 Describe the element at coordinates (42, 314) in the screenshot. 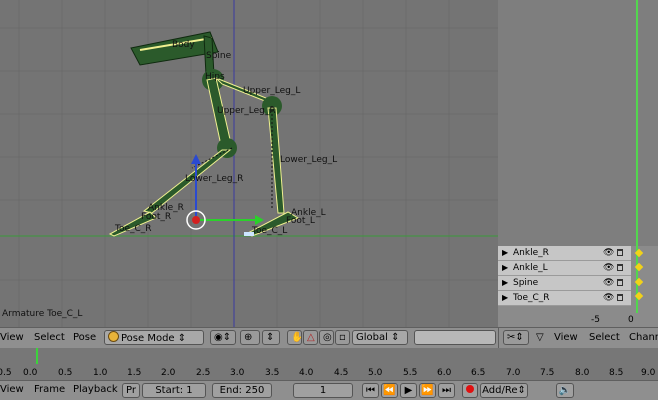

I see `active-object-label: Armature Toe_C_L` at that location.